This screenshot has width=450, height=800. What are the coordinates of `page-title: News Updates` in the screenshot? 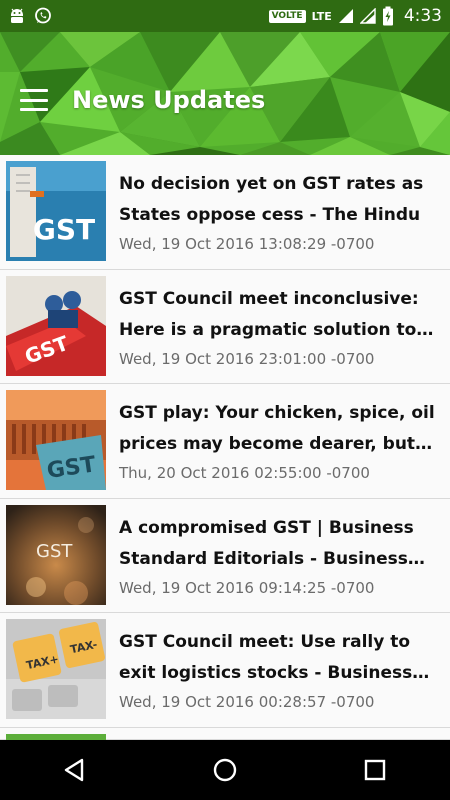 It's located at (169, 100).